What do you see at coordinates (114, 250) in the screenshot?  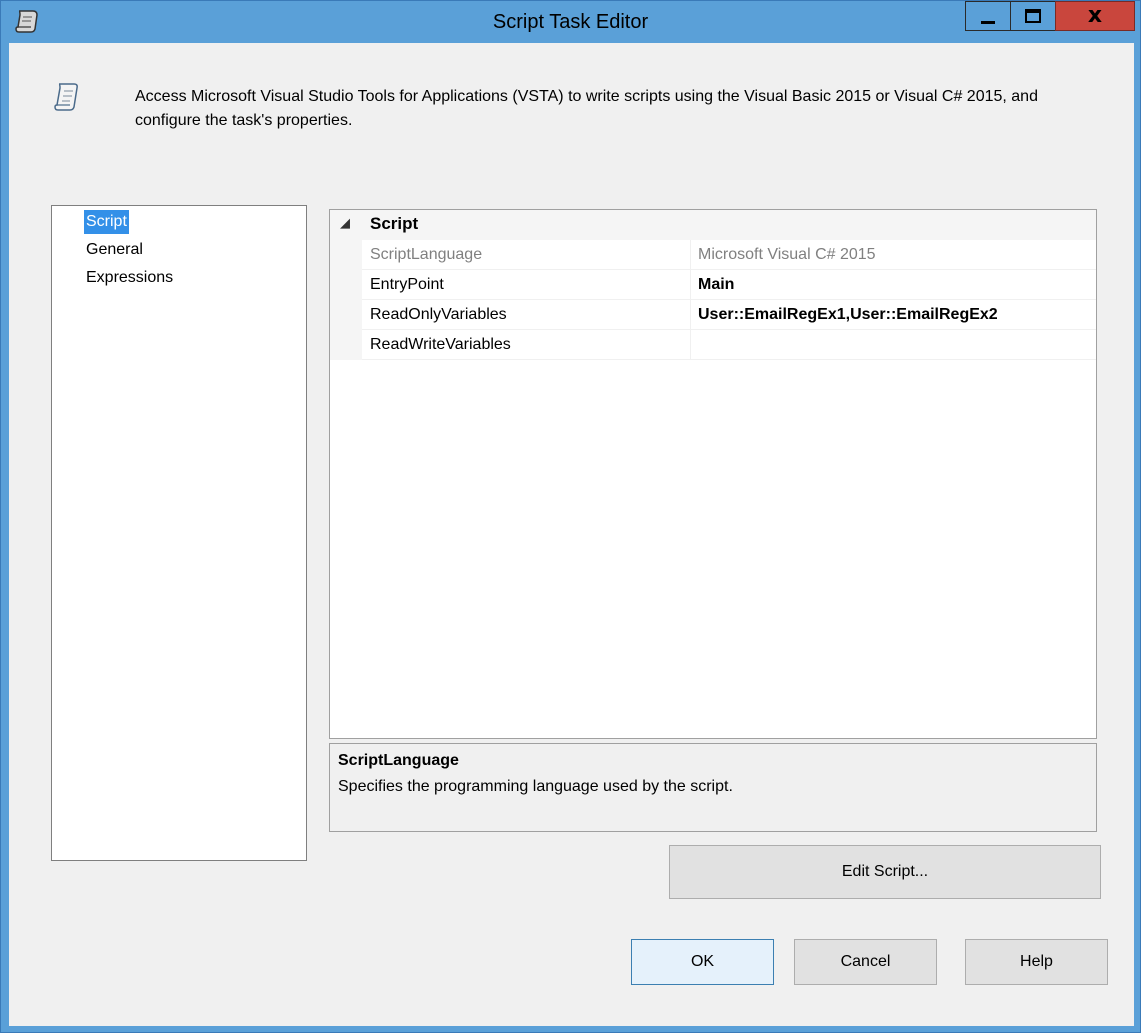 I see `nav-item-general: General` at bounding box center [114, 250].